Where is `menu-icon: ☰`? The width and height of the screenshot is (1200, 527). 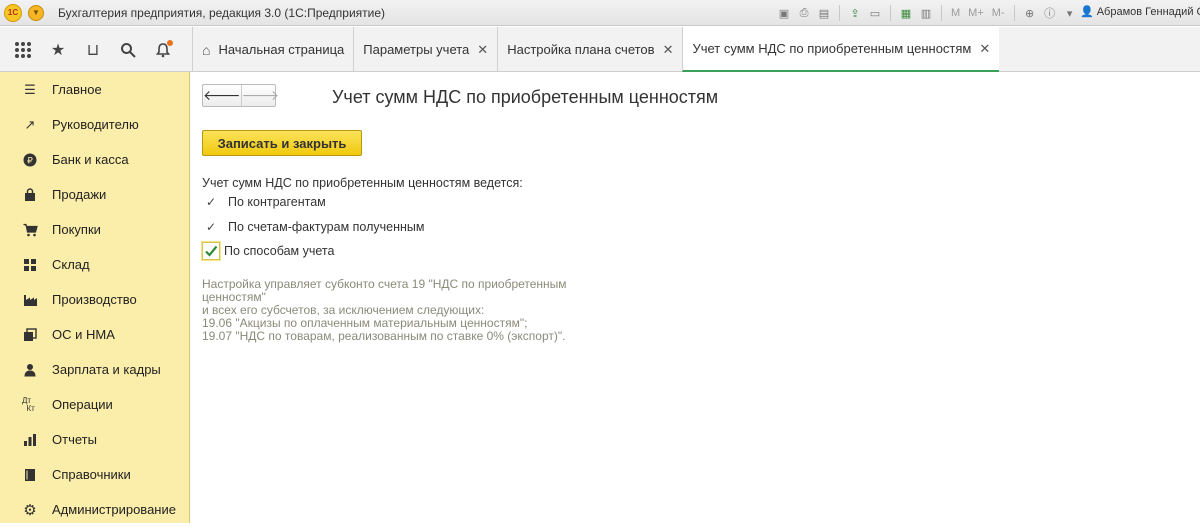 menu-icon: ☰ is located at coordinates (30, 89).